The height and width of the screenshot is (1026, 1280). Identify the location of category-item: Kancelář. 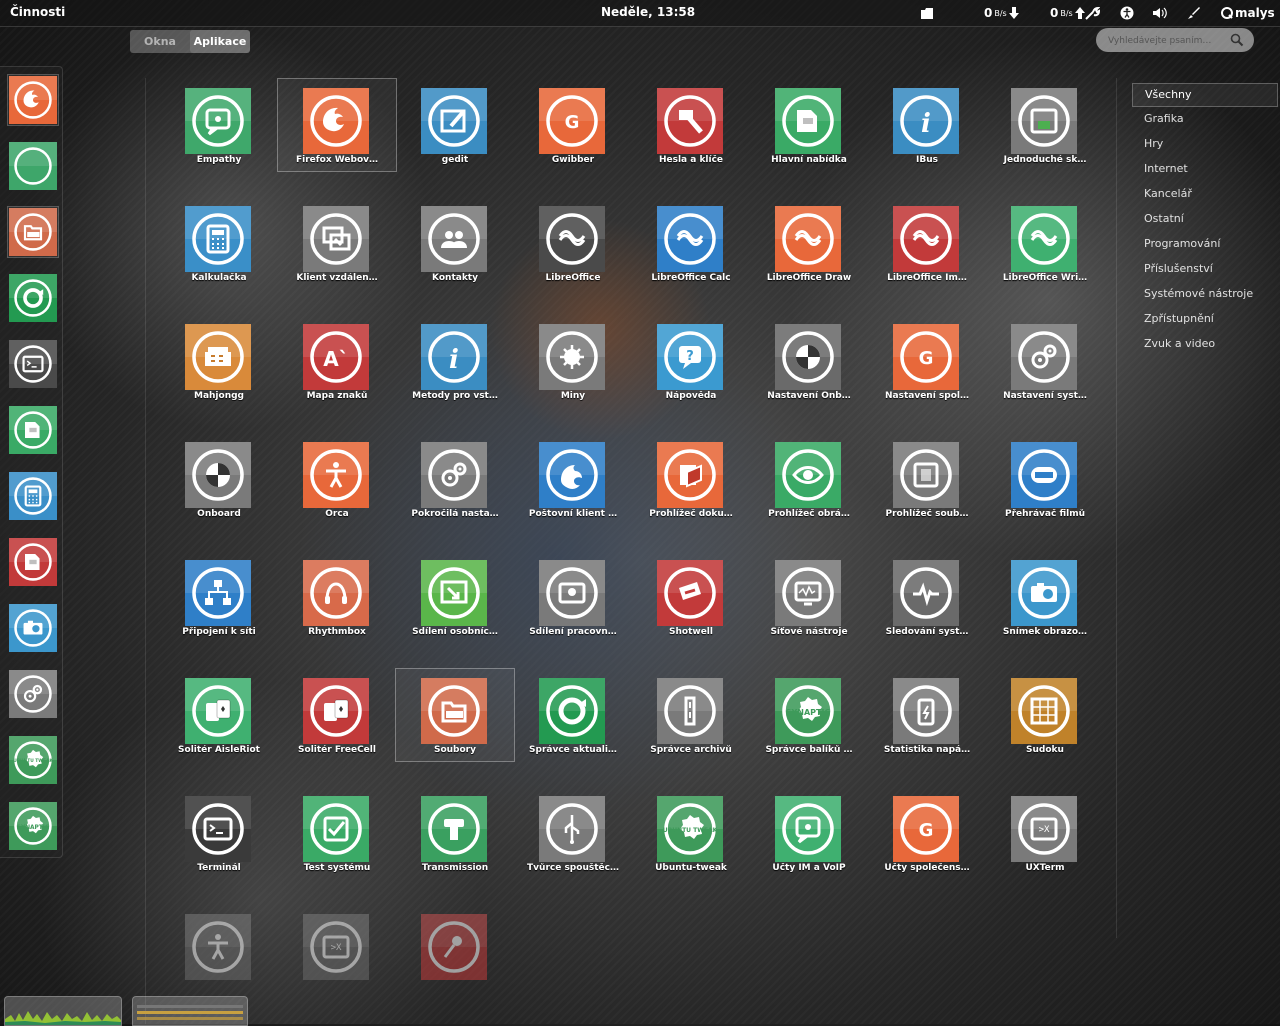
(1204, 194).